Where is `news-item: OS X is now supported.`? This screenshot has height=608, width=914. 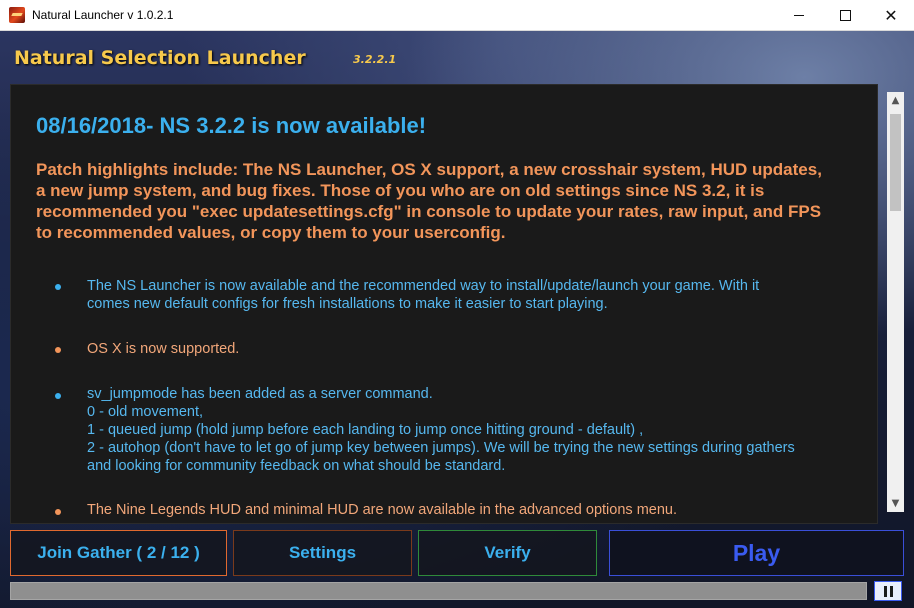 news-item: OS X is now supported. is located at coordinates (472, 349).